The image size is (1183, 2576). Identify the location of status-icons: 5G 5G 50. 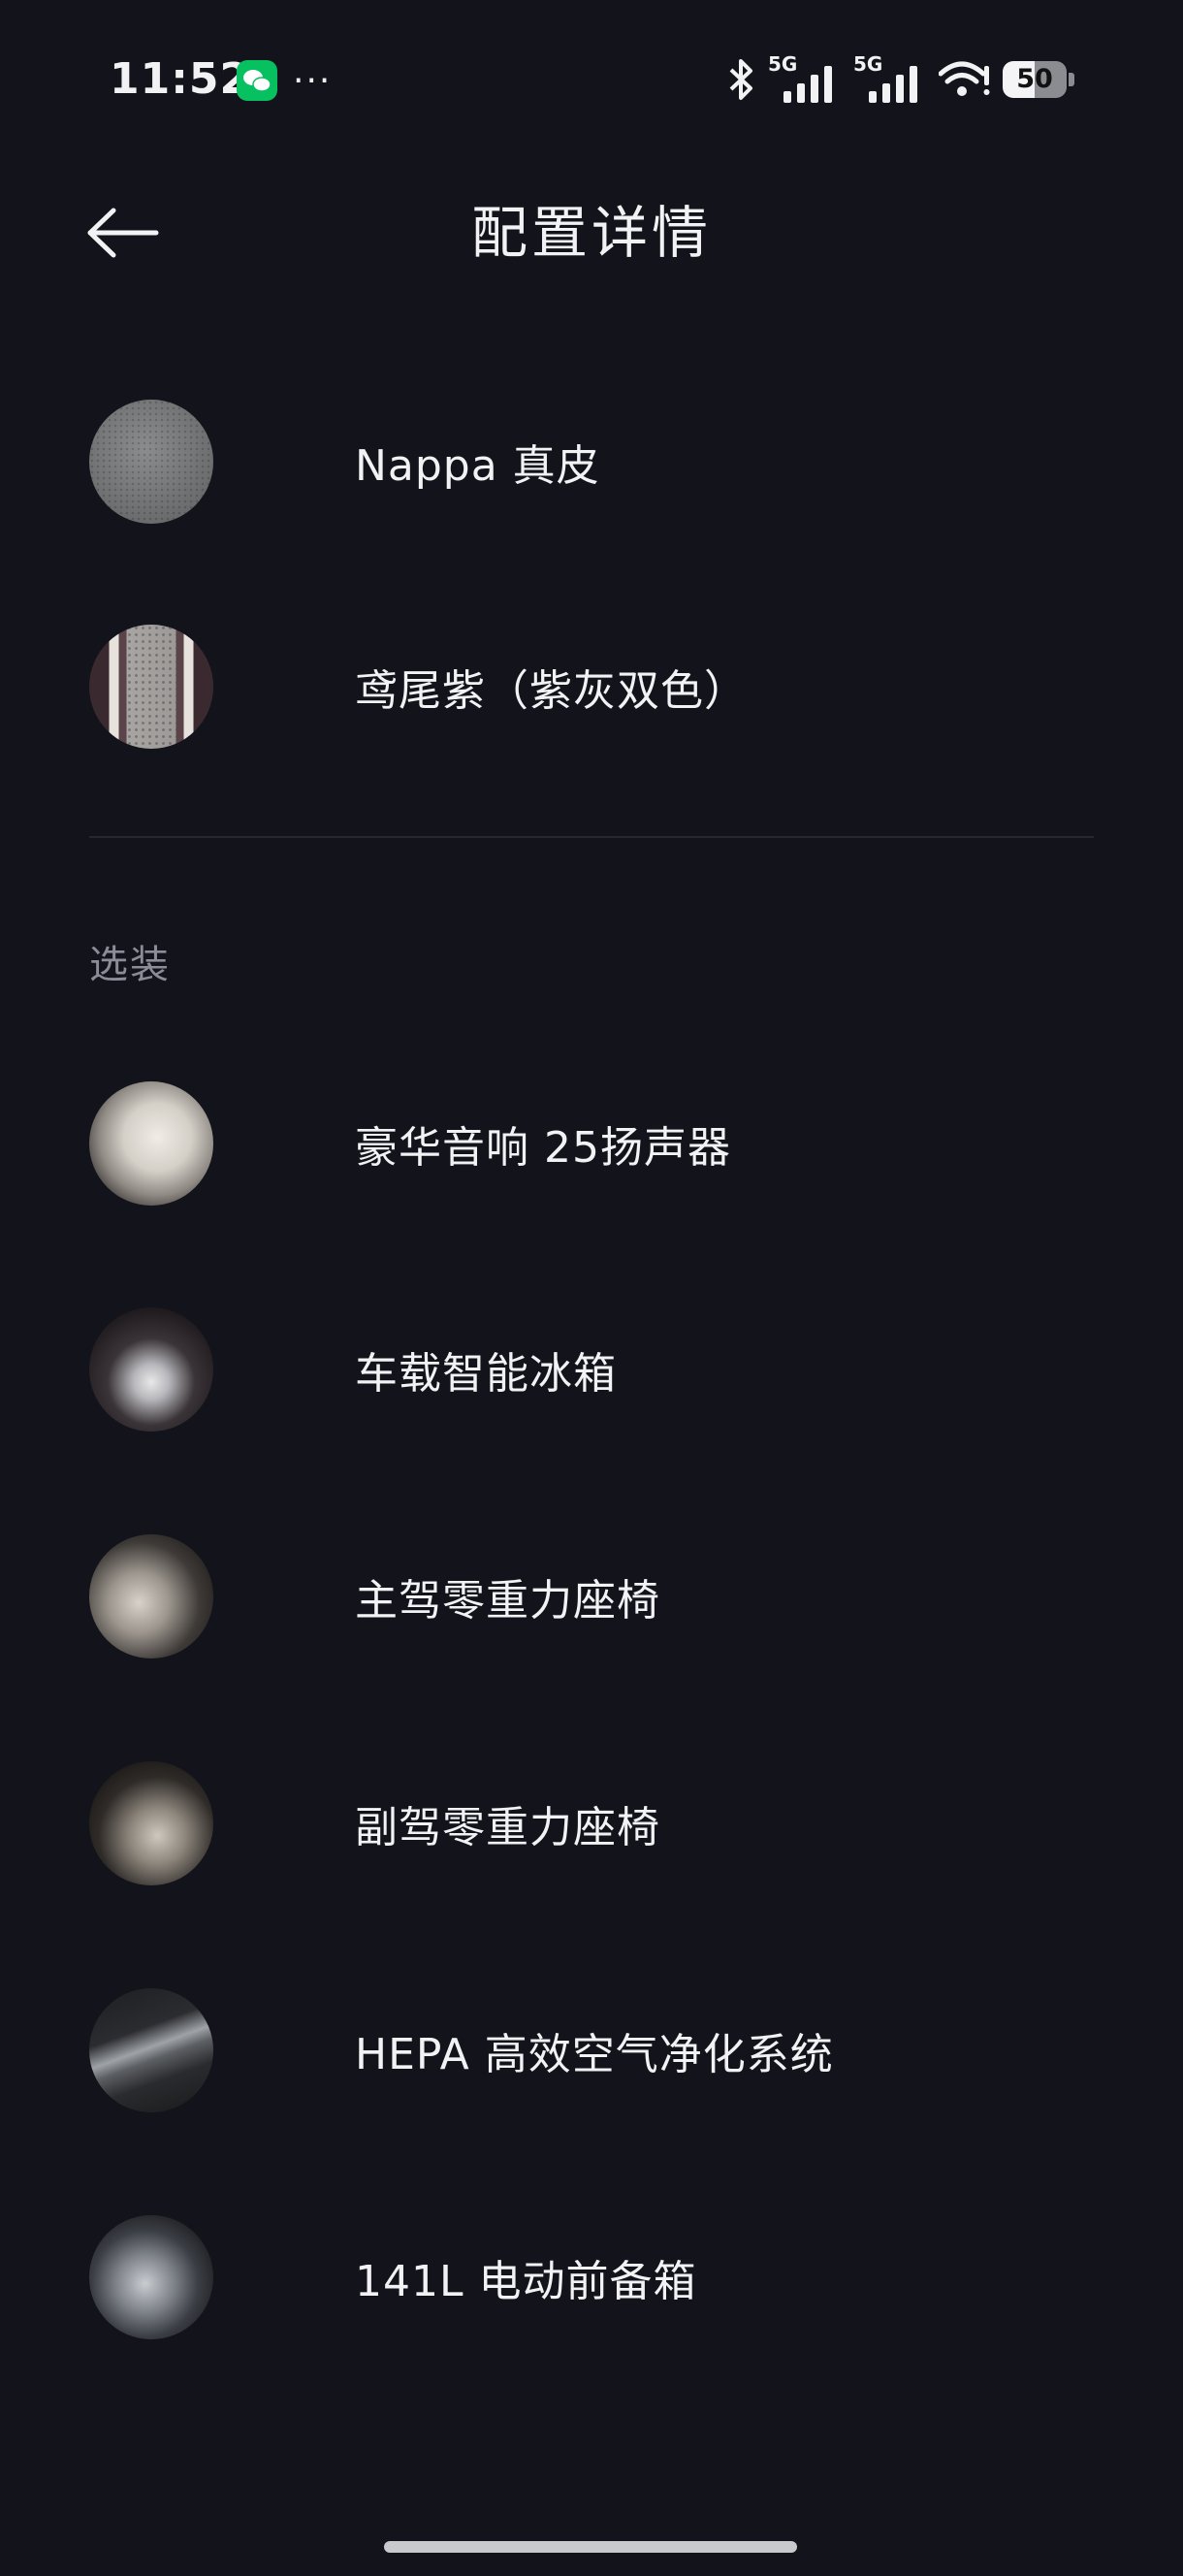
(900, 79).